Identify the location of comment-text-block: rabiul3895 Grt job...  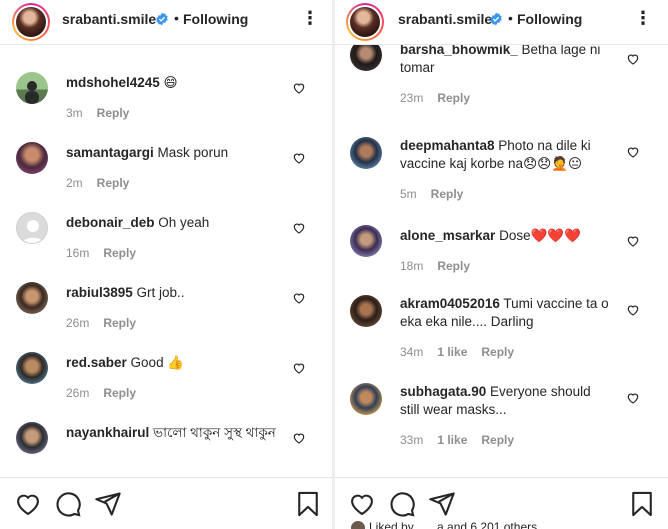
(176, 293).